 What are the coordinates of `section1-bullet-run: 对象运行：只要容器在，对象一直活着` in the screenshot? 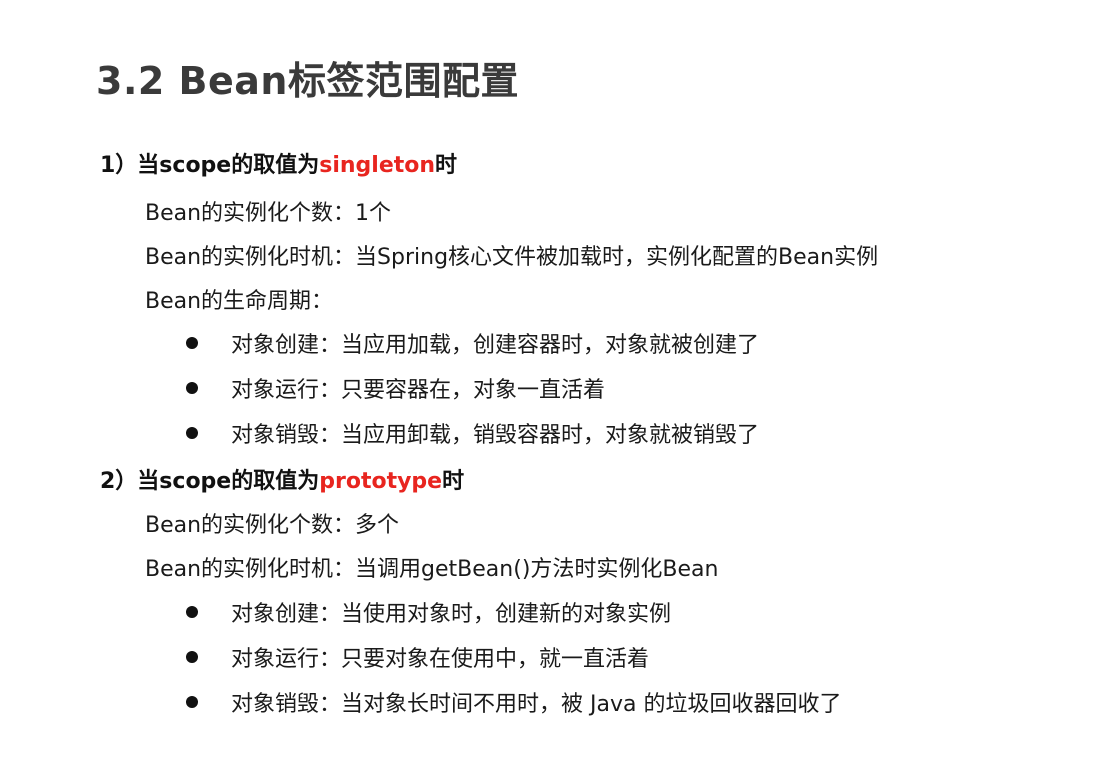 It's located at (395, 388).